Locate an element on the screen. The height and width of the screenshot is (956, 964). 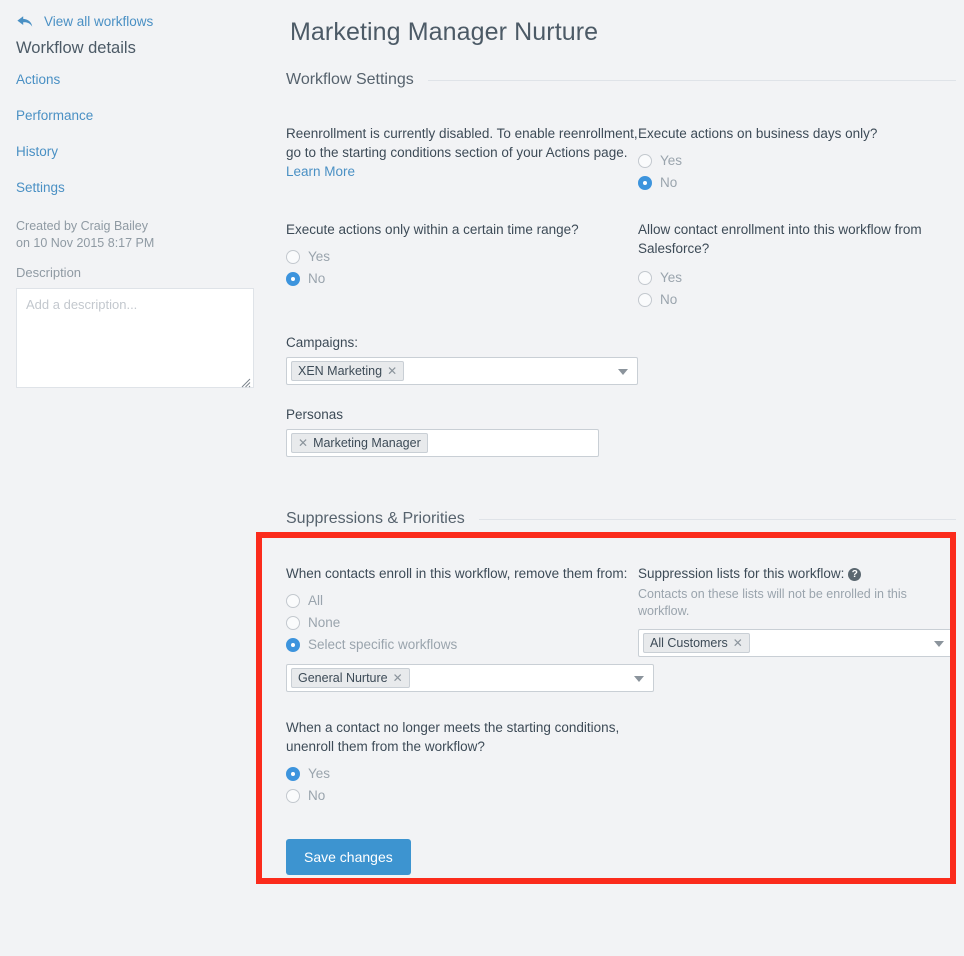
description-label: Description is located at coordinates (49, 272).